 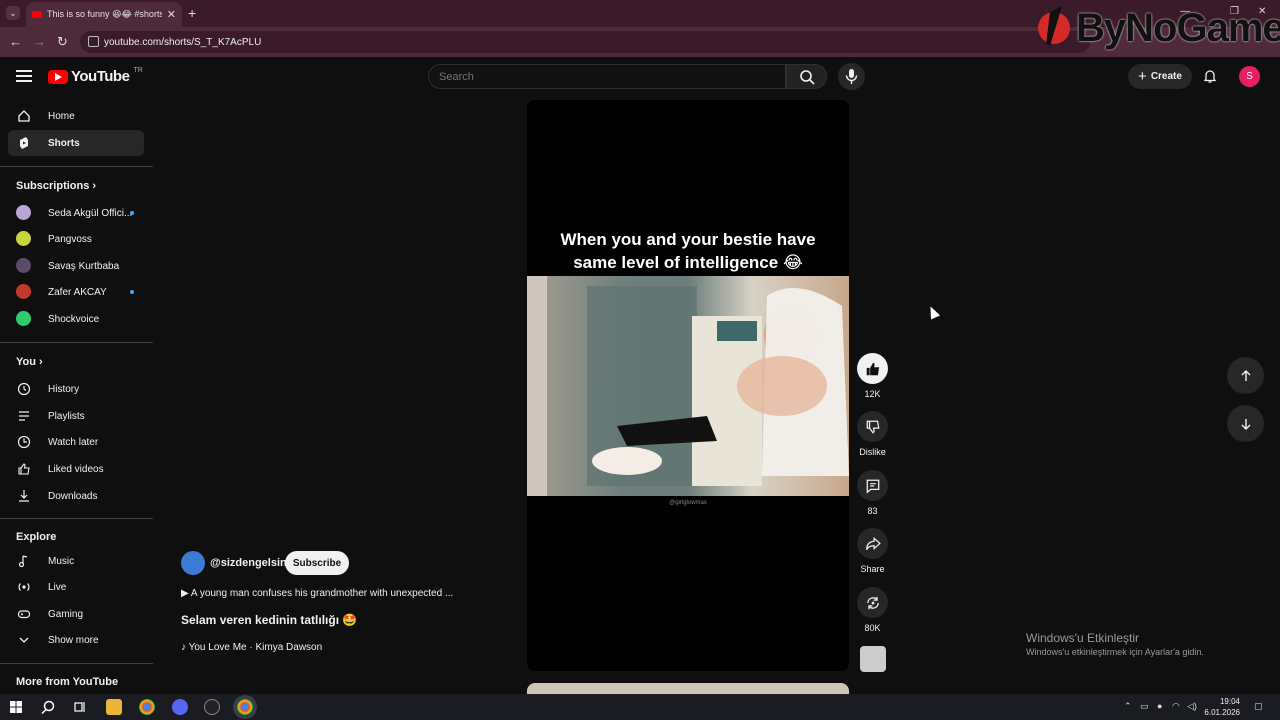 I want to click on sidebar-item-label: Show more, so click(x=73, y=640).